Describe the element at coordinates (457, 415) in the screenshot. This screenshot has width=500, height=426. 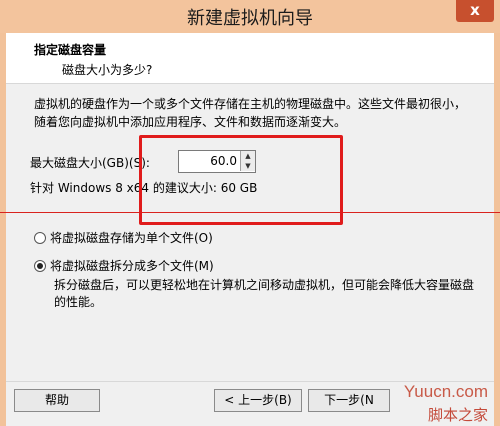
I see `watermark-han: 脚本之家` at that location.